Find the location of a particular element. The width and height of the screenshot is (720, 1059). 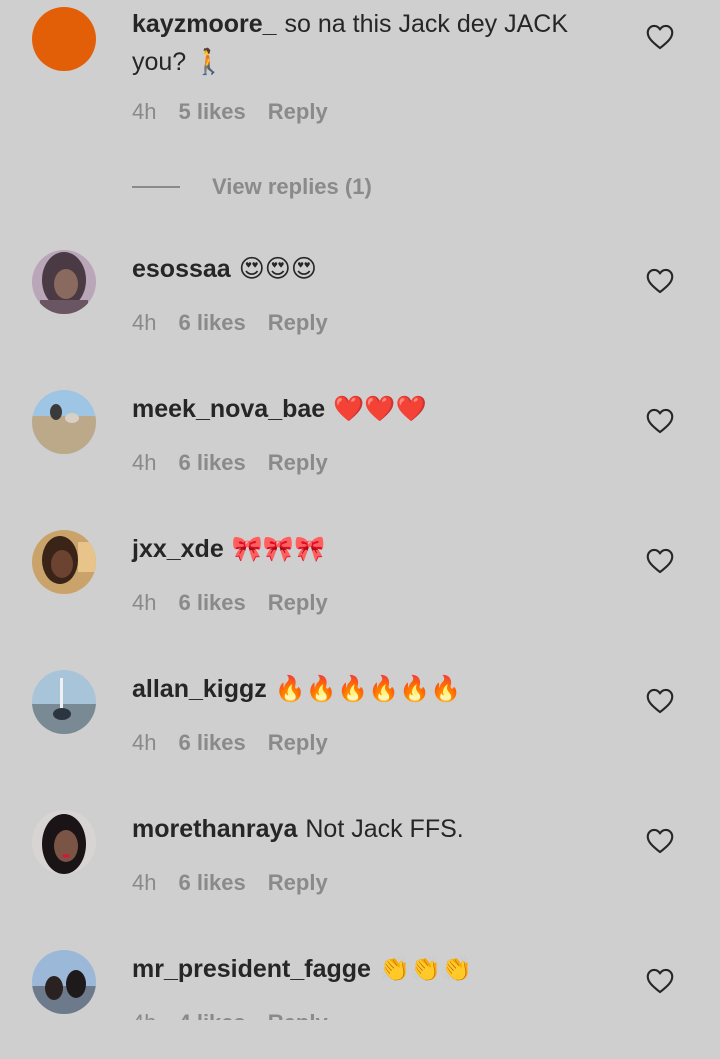

comment-text: meek_nova_bae ❤️❤️❤️ is located at coordinates (377, 409).